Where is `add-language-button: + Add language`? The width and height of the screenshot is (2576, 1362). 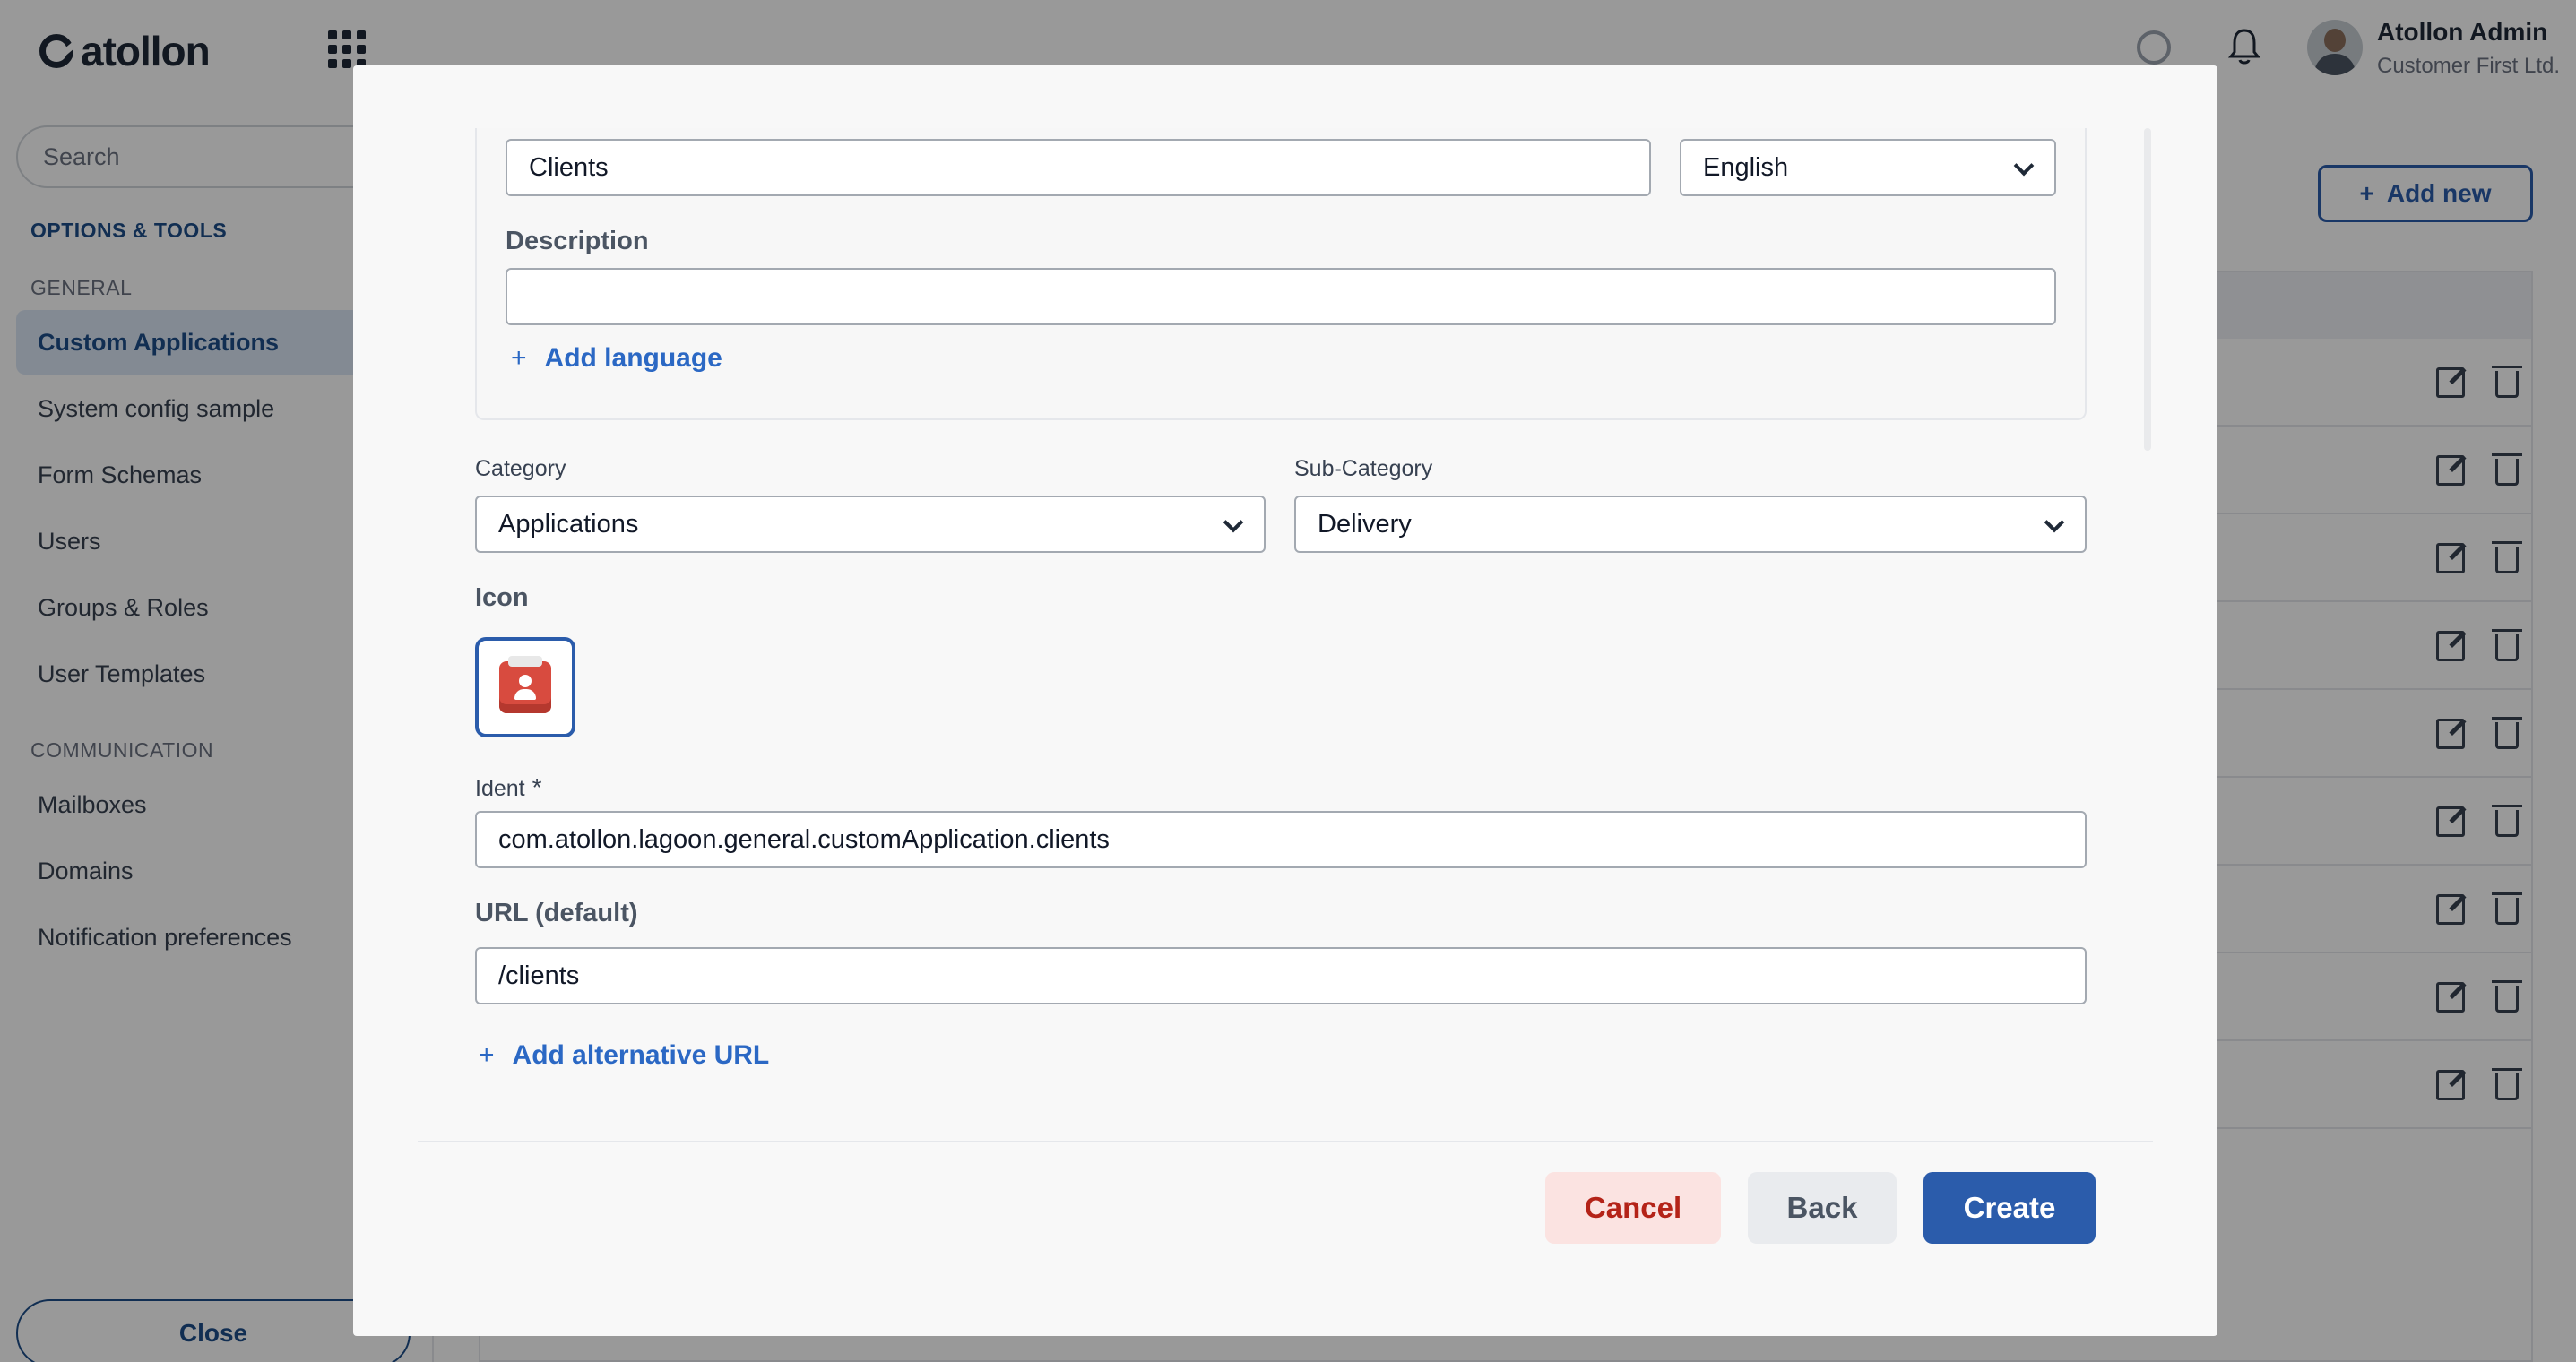
add-language-button: + Add language is located at coordinates (616, 358).